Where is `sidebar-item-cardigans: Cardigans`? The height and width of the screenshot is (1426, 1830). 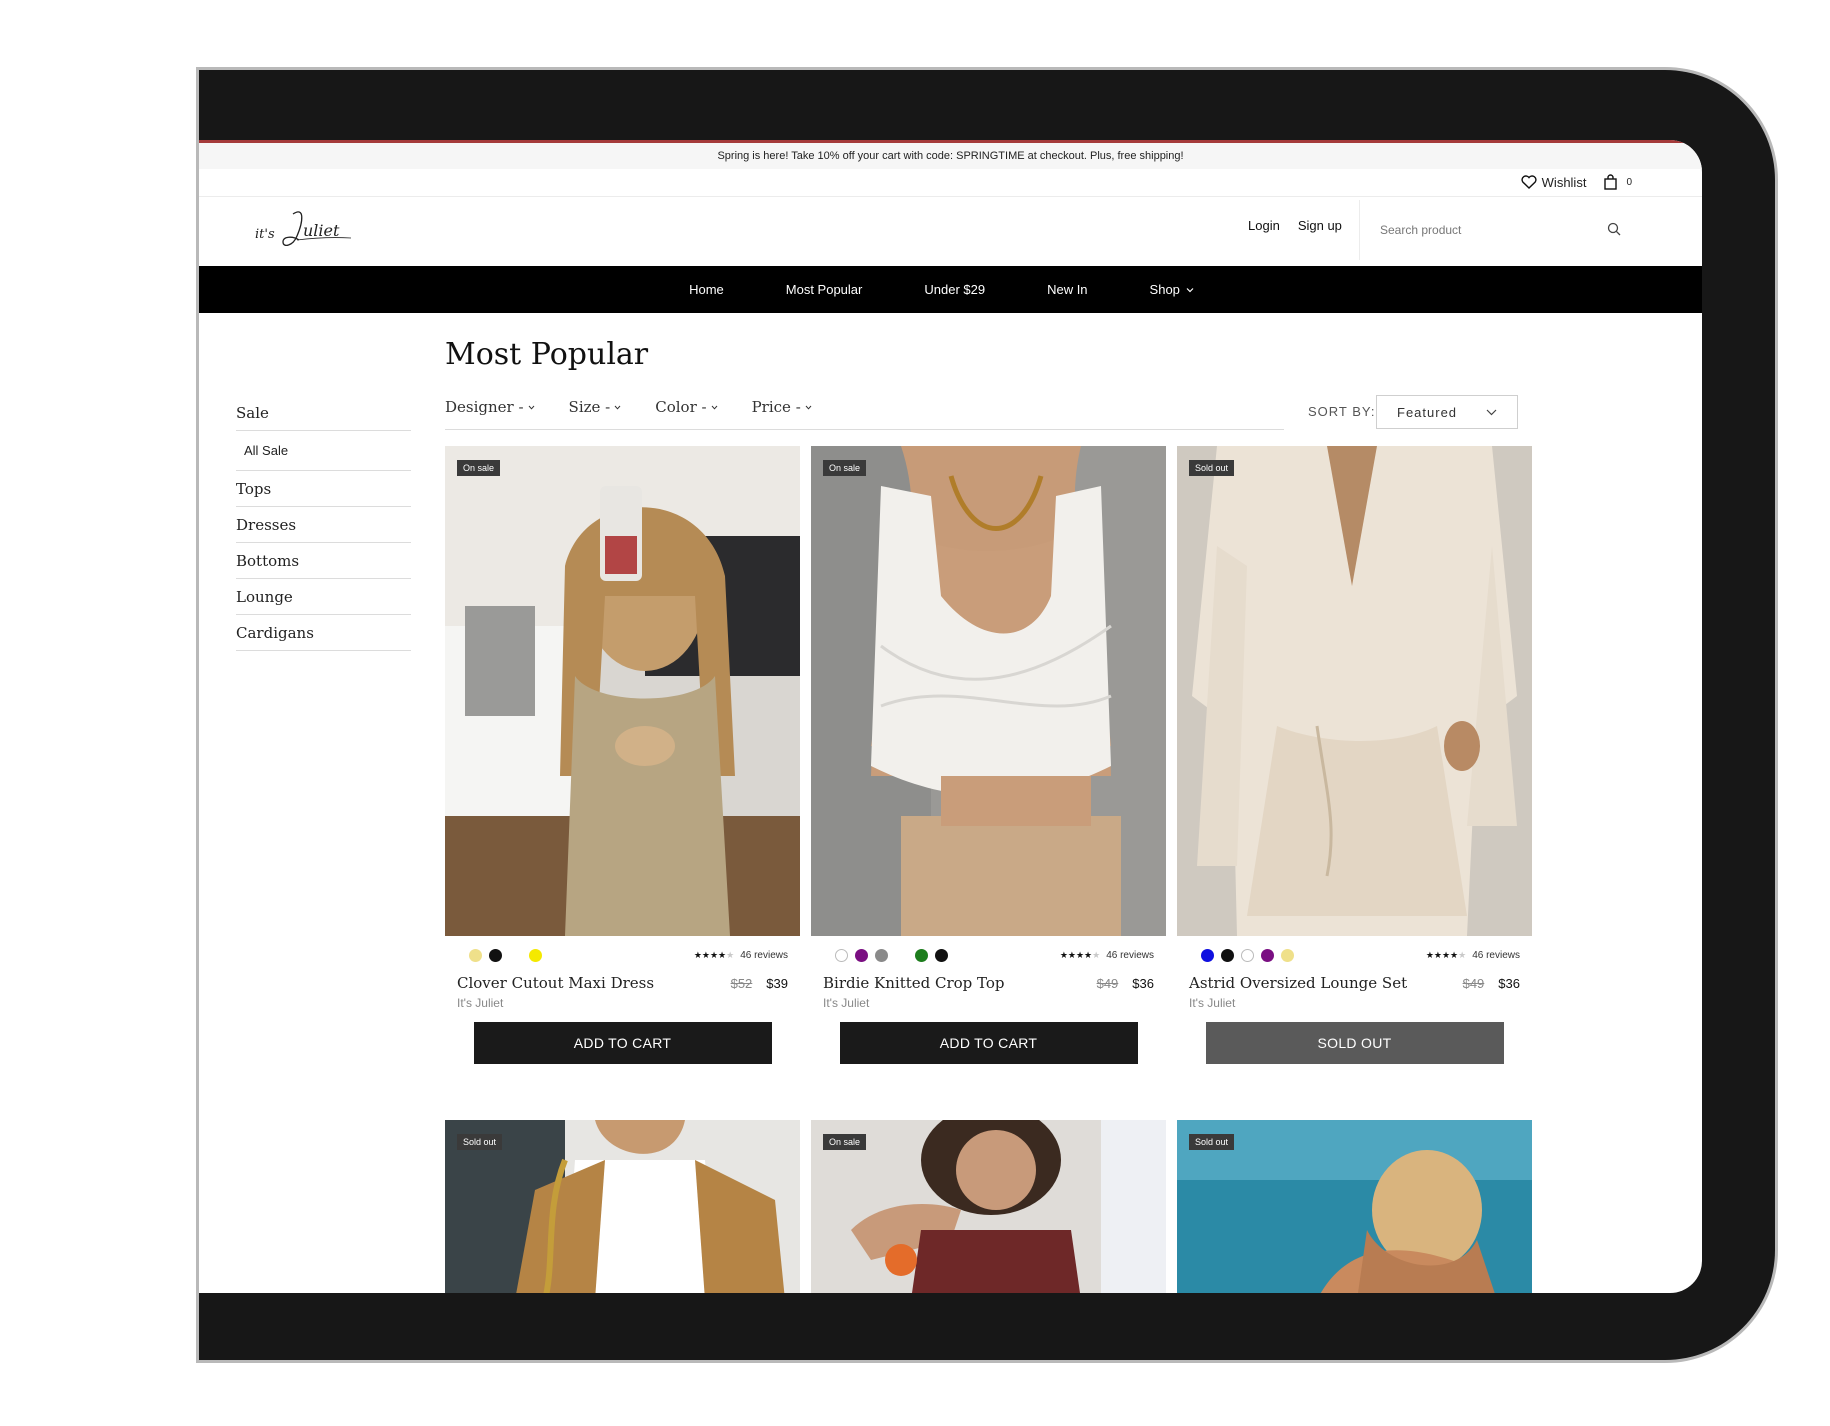
sidebar-item-cardigans: Cardigans is located at coordinates (323, 633).